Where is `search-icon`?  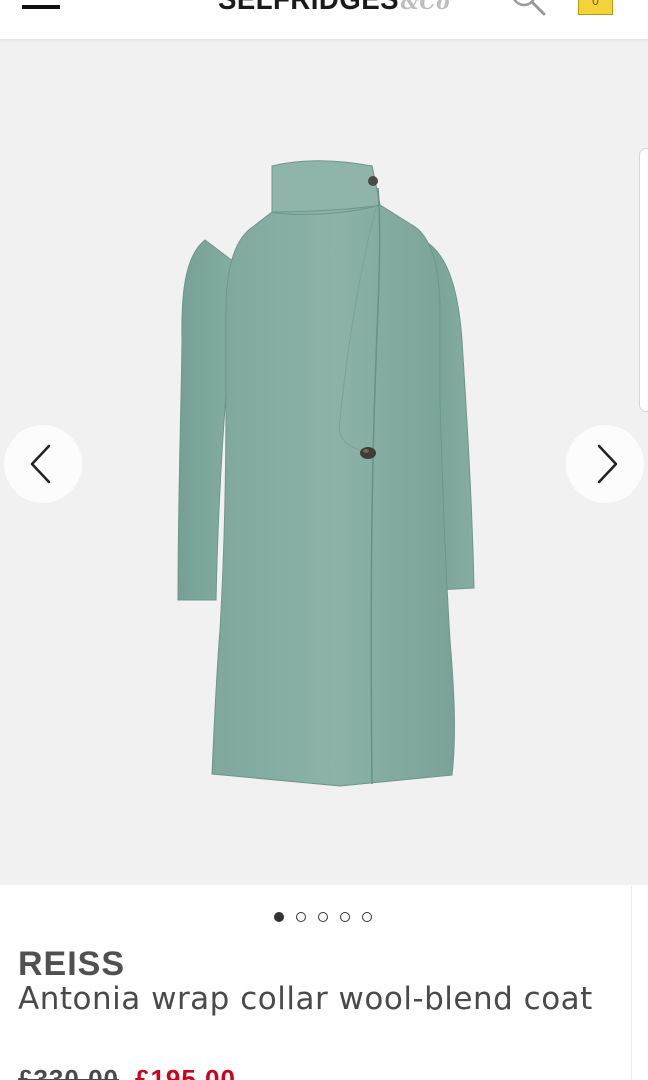
search-icon is located at coordinates (529, 8).